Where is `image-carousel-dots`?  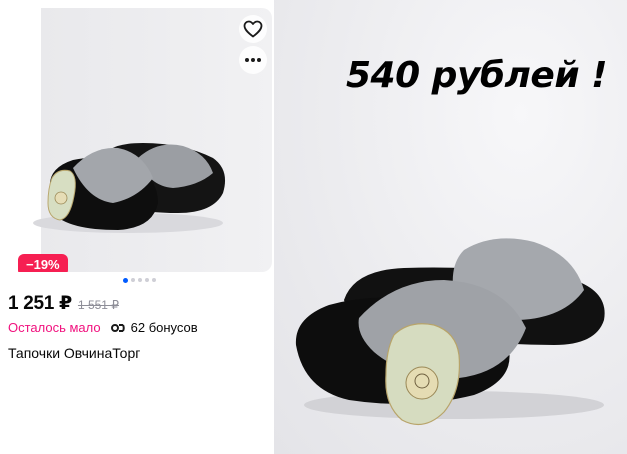
image-carousel-dots is located at coordinates (139, 280).